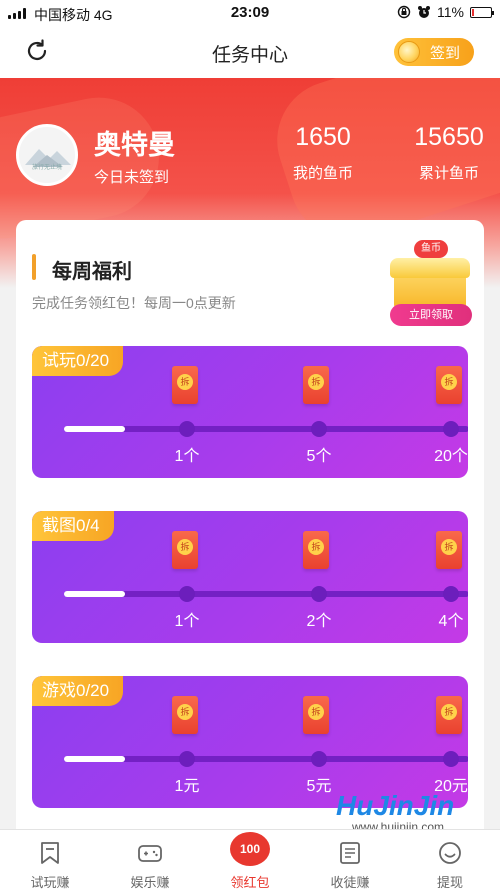  Describe the element at coordinates (250, 577) in the screenshot. I see `task-panel-screenshot: 截图0/4 拆 拆 拆 1个 2个 4个` at that location.